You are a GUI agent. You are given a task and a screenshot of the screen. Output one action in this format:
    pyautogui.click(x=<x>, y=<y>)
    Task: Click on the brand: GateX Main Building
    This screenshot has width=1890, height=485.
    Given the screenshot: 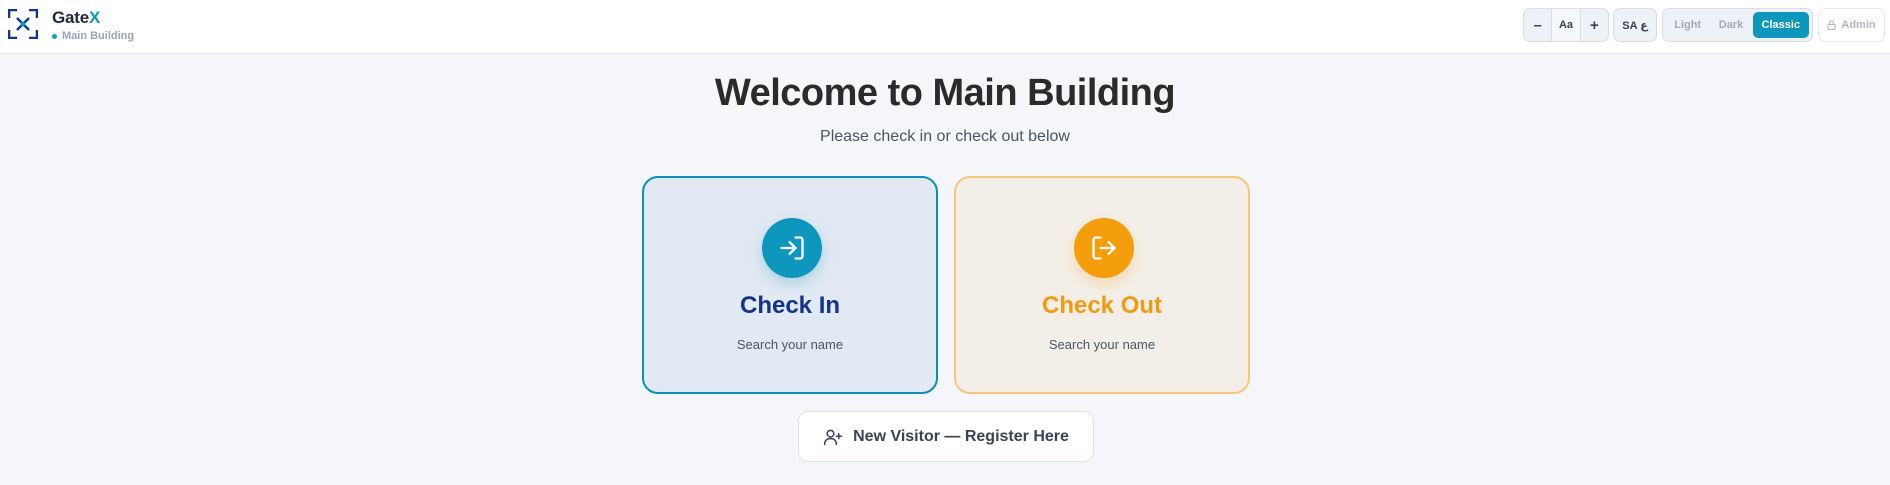 What is the action you would take?
    pyautogui.click(x=93, y=25)
    